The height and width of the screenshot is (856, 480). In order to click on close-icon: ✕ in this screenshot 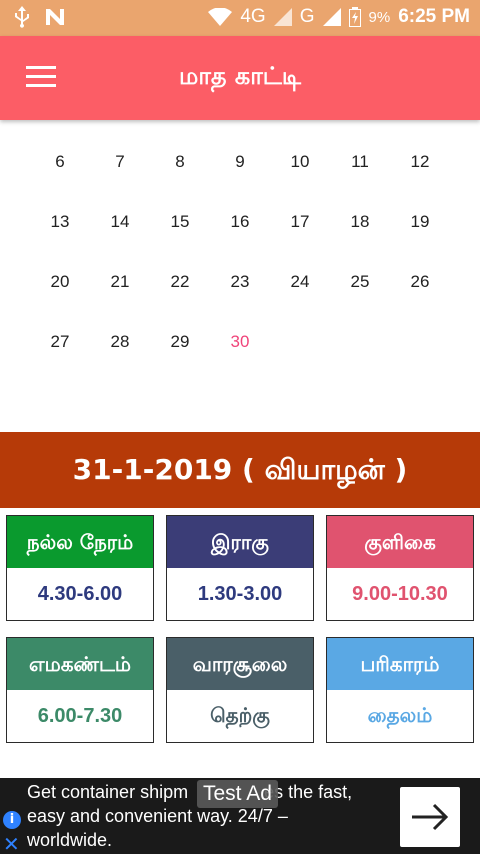, I will do `click(11, 844)`.